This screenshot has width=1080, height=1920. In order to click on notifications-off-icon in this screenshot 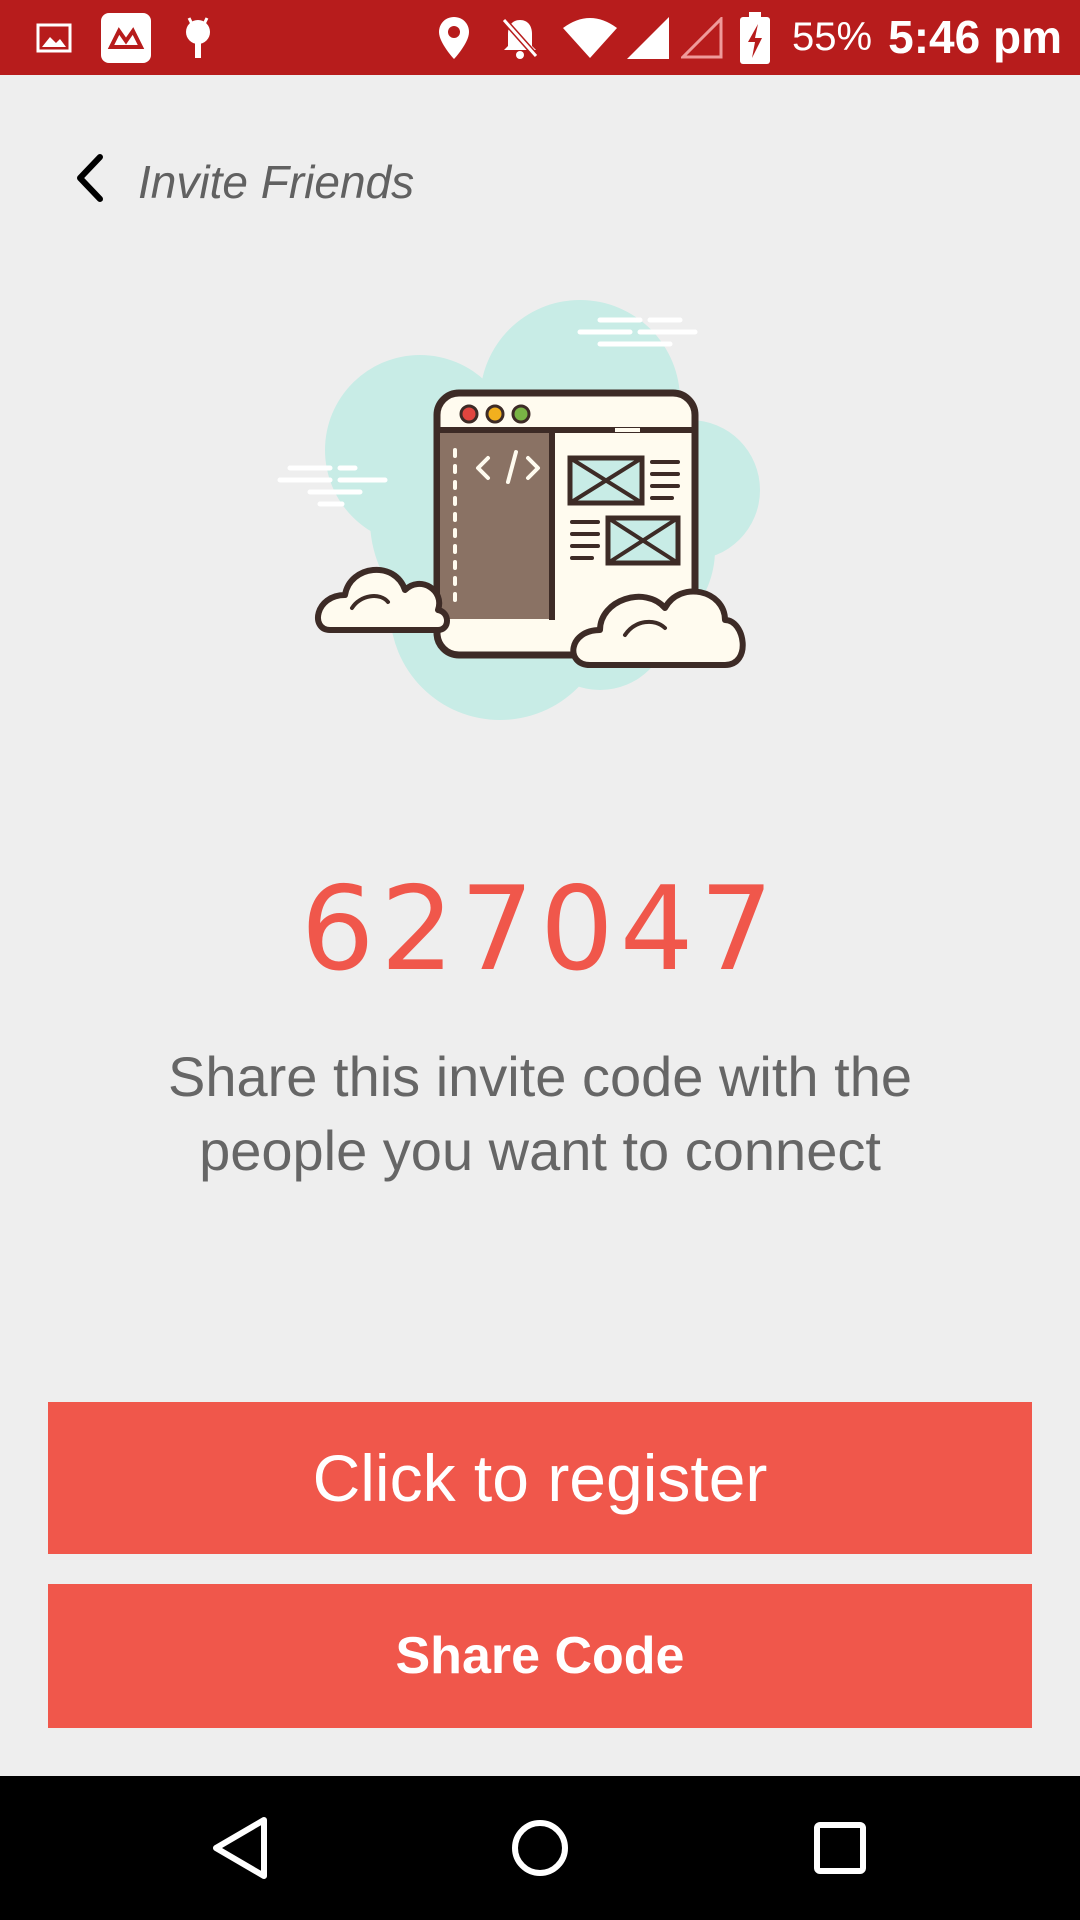, I will do `click(520, 37)`.